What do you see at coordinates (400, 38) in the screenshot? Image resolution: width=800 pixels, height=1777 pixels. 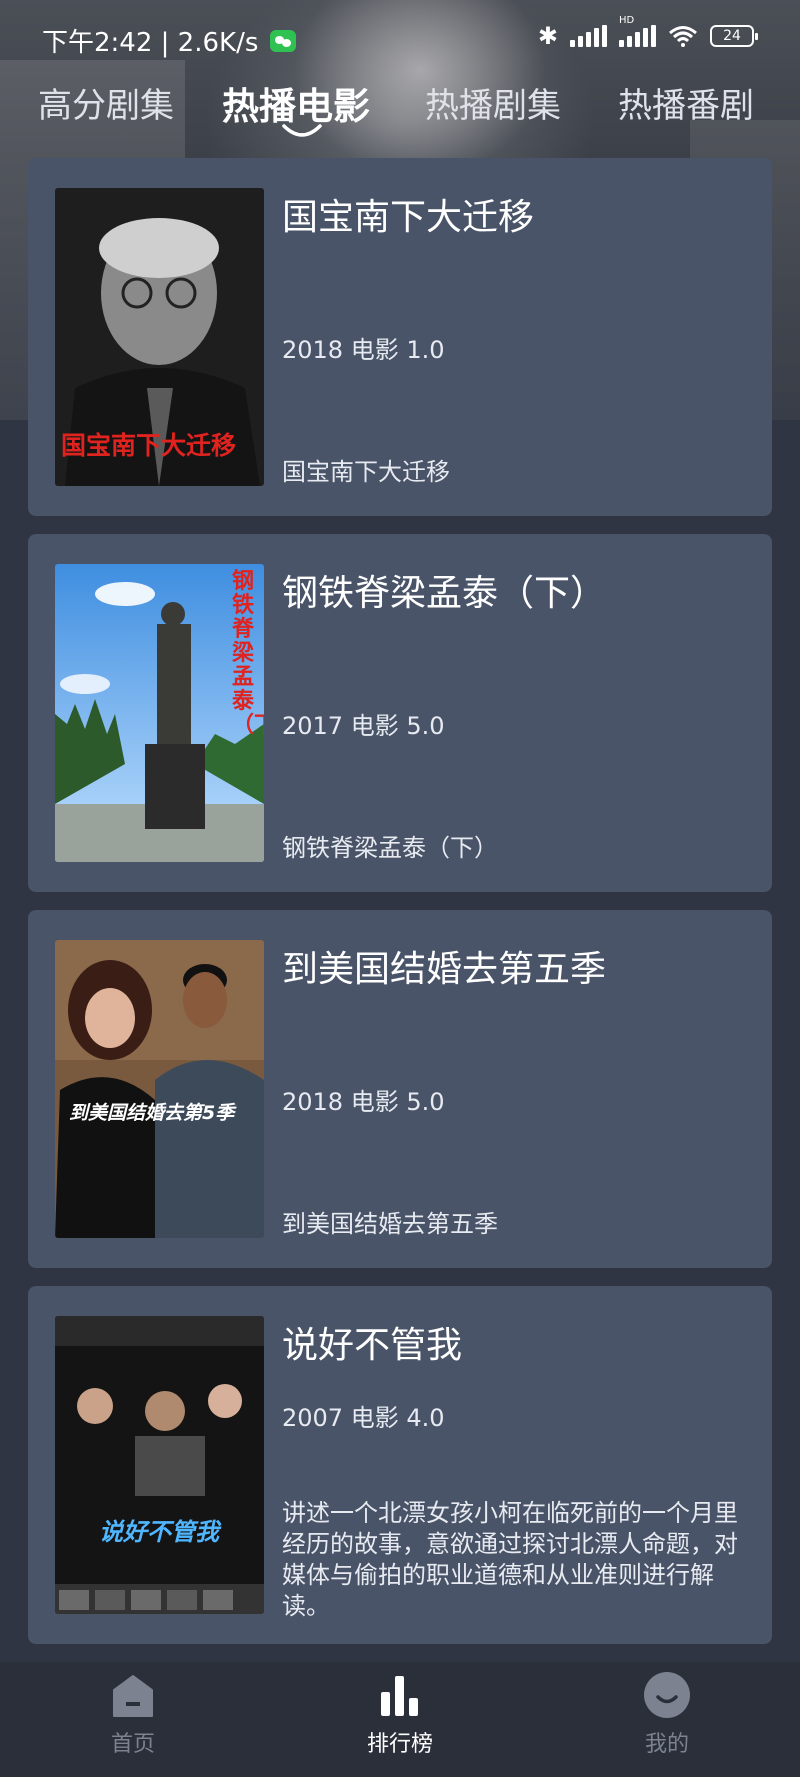 I see `status-bar: 下午2:42 | 2.6K/s ✱ HD 24` at bounding box center [400, 38].